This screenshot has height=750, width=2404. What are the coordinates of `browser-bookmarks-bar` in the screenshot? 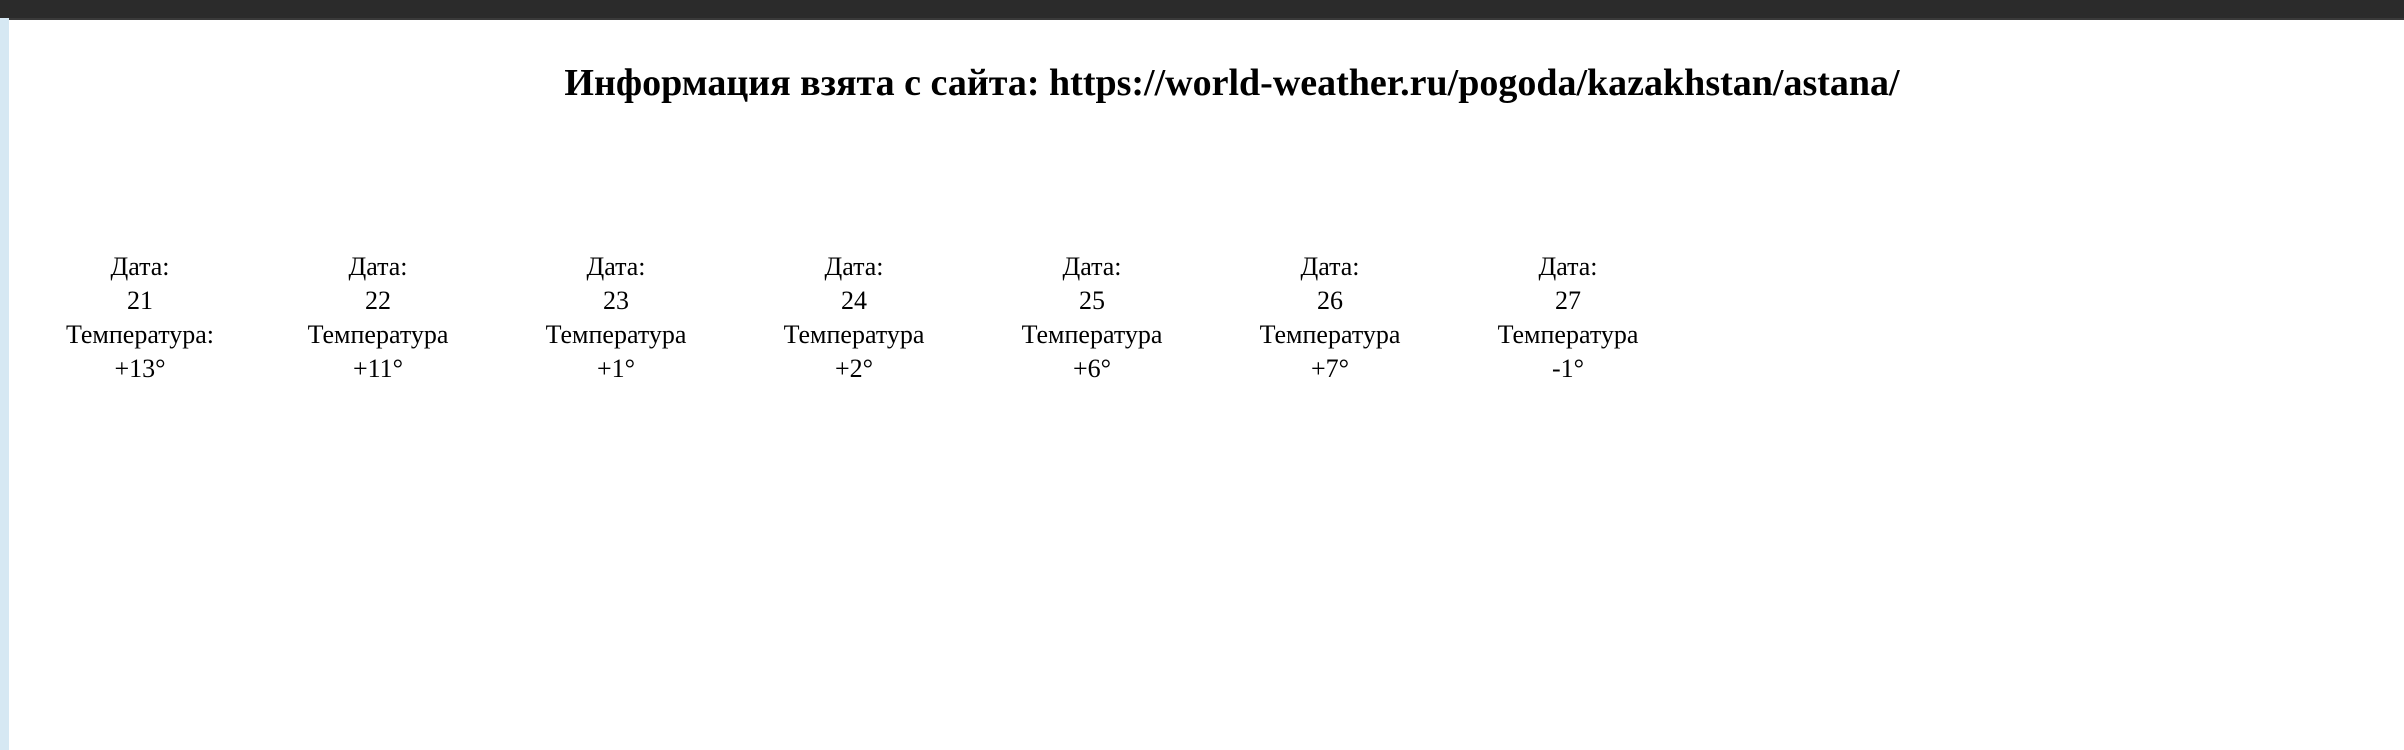 It's located at (1202, 10).